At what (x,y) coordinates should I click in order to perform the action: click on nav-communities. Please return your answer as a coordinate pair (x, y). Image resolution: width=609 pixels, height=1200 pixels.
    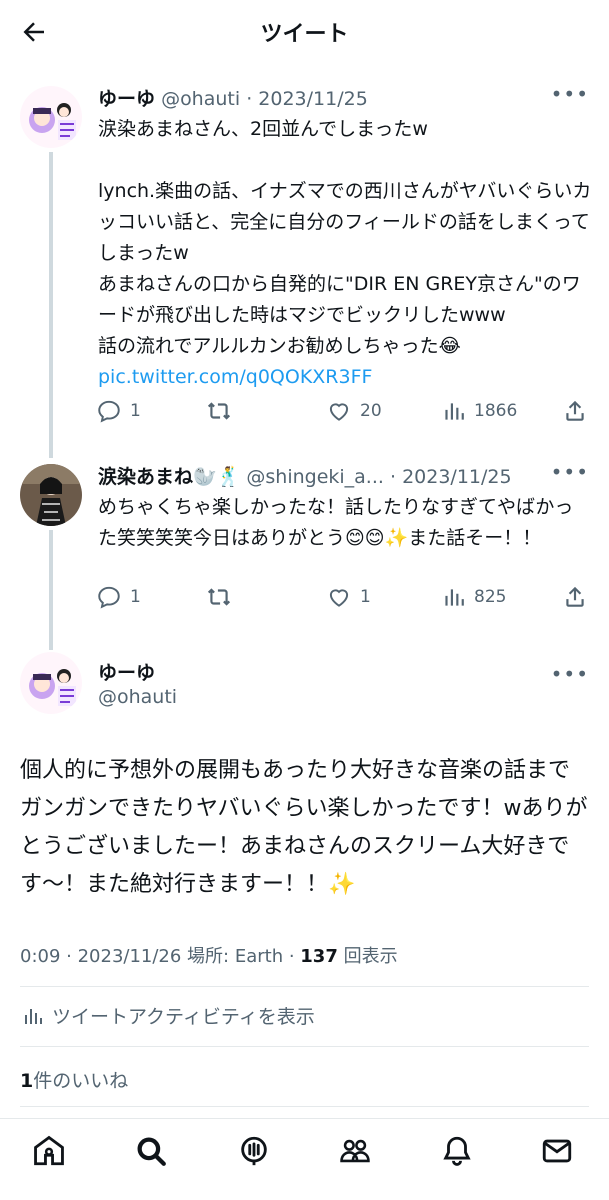
    Looking at the image, I should click on (355, 1151).